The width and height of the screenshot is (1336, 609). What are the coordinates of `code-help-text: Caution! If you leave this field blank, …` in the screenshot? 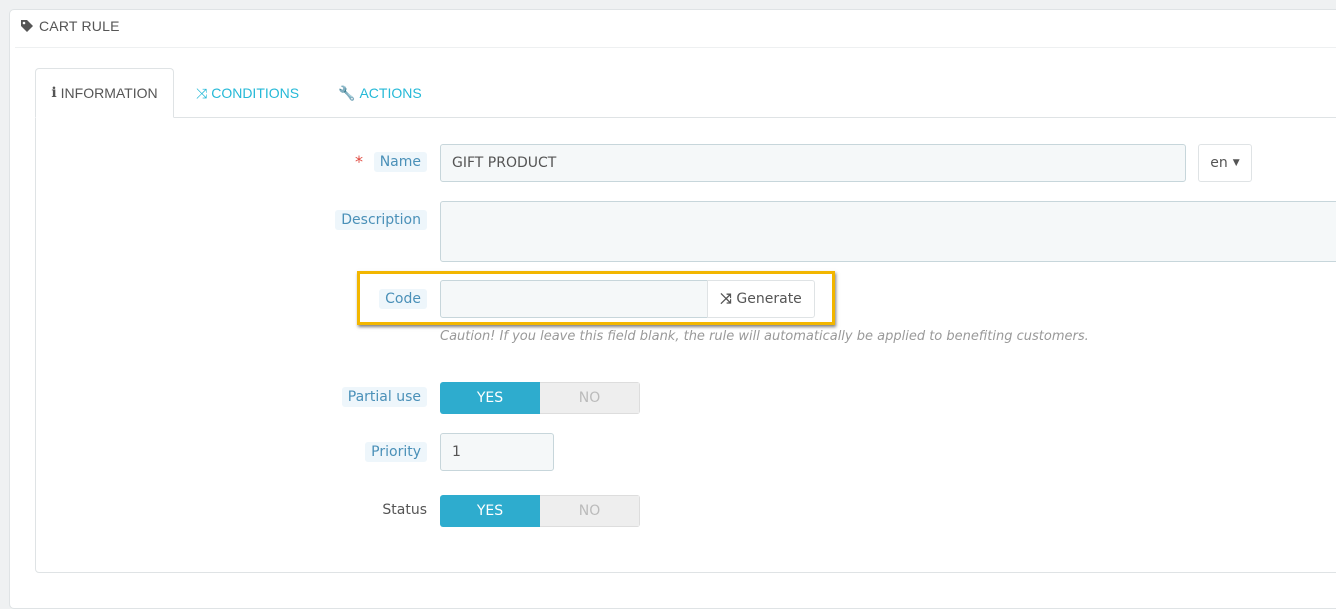 It's located at (764, 336).